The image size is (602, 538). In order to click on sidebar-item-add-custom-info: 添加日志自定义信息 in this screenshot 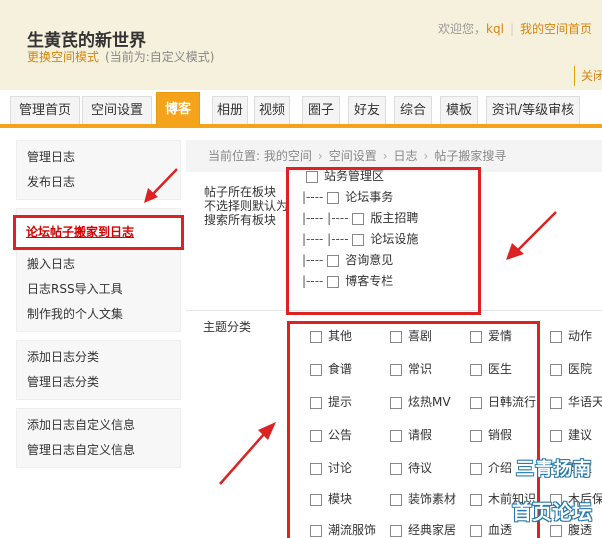, I will do `click(98, 425)`.